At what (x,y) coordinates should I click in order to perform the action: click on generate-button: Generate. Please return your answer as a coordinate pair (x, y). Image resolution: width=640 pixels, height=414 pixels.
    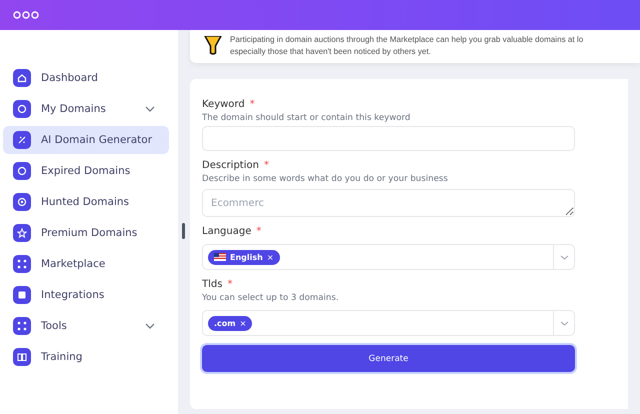
    Looking at the image, I should click on (388, 358).